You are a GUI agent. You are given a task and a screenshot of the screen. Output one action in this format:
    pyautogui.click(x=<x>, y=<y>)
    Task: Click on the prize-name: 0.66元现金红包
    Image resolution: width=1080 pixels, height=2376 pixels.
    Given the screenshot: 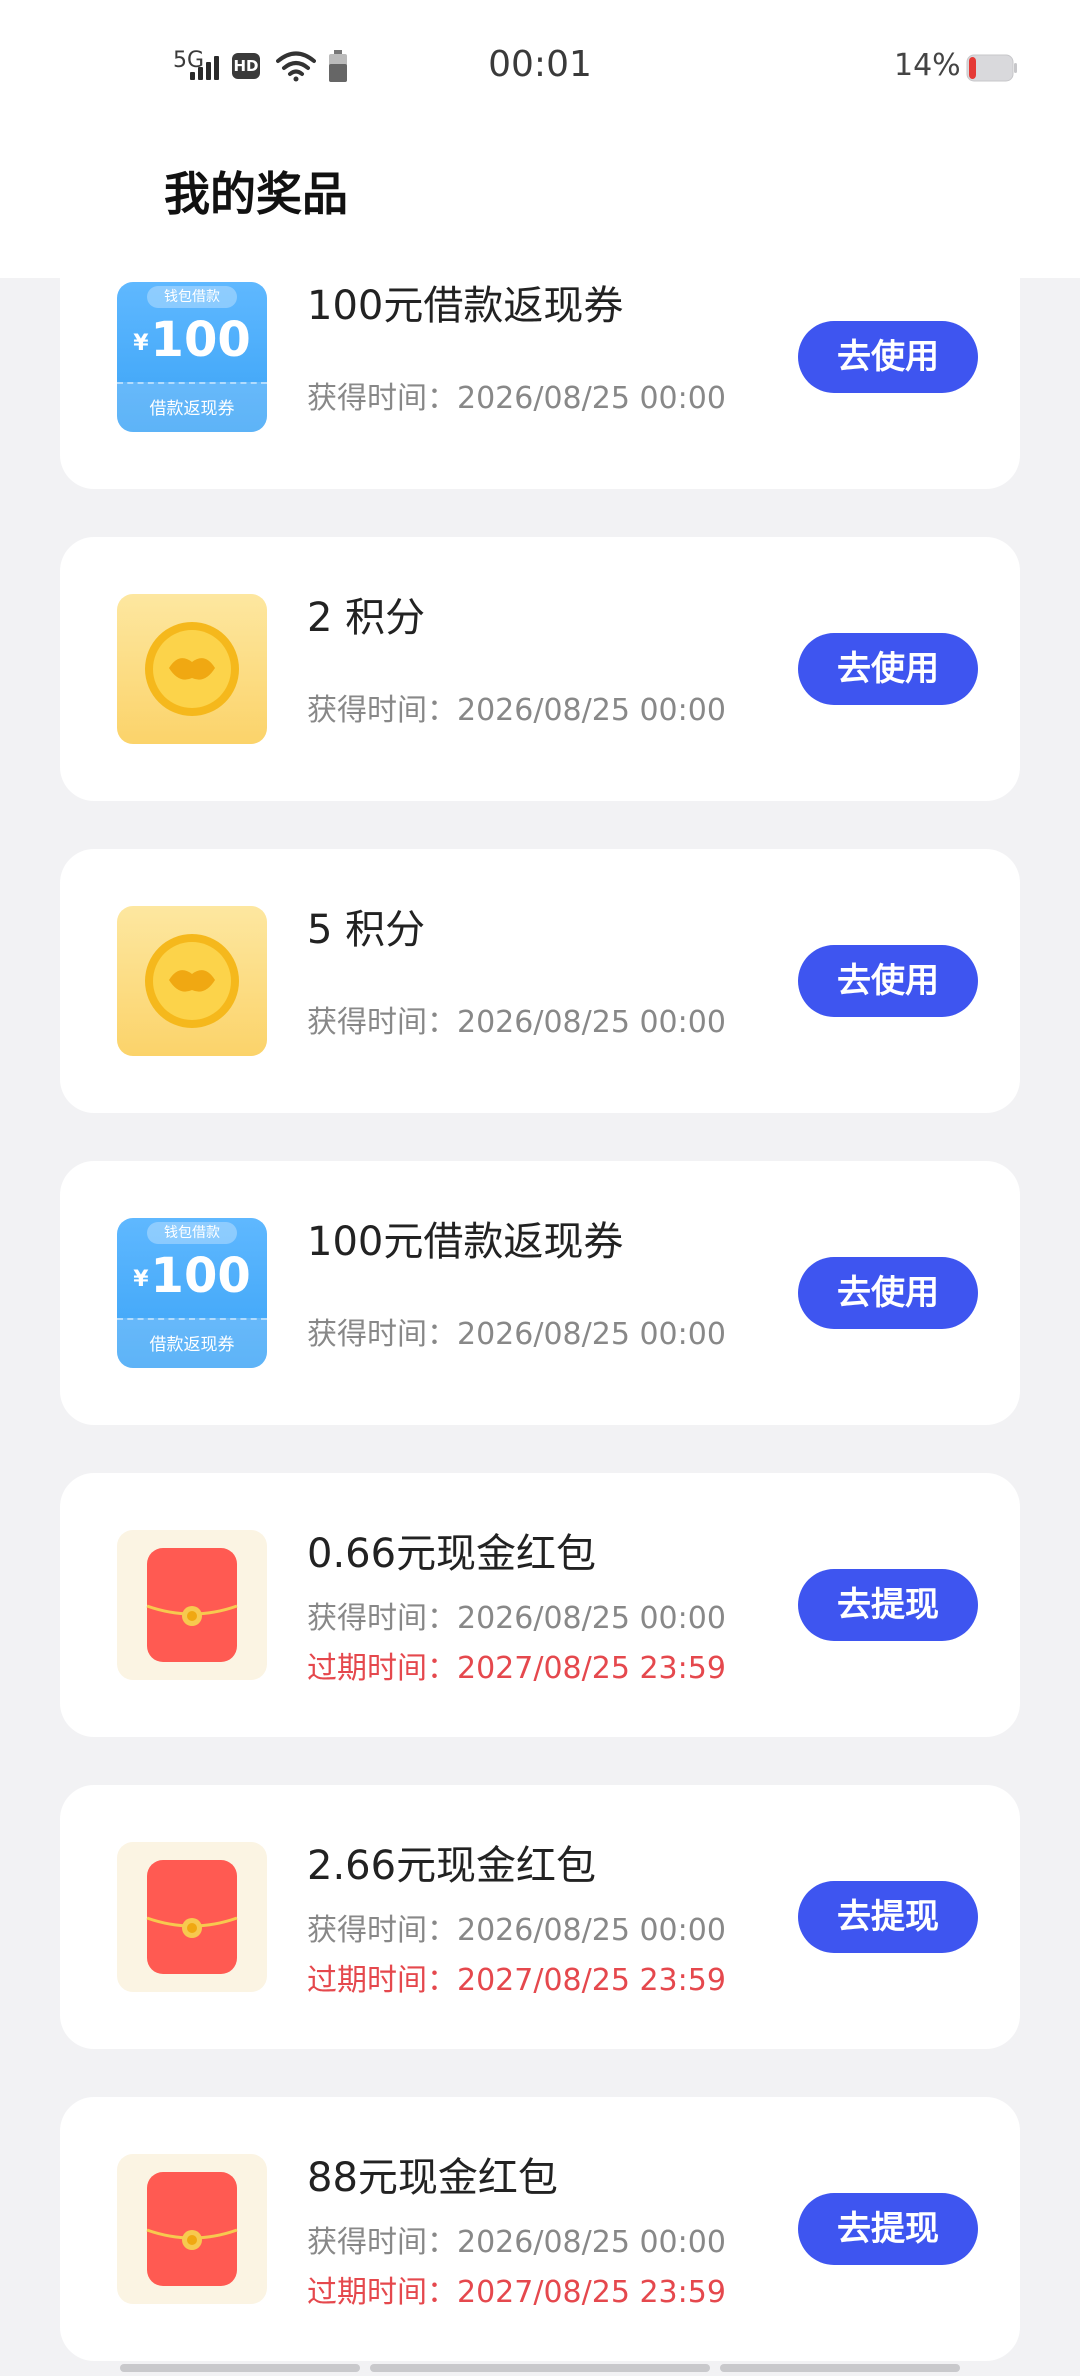 What is the action you would take?
    pyautogui.click(x=452, y=1554)
    